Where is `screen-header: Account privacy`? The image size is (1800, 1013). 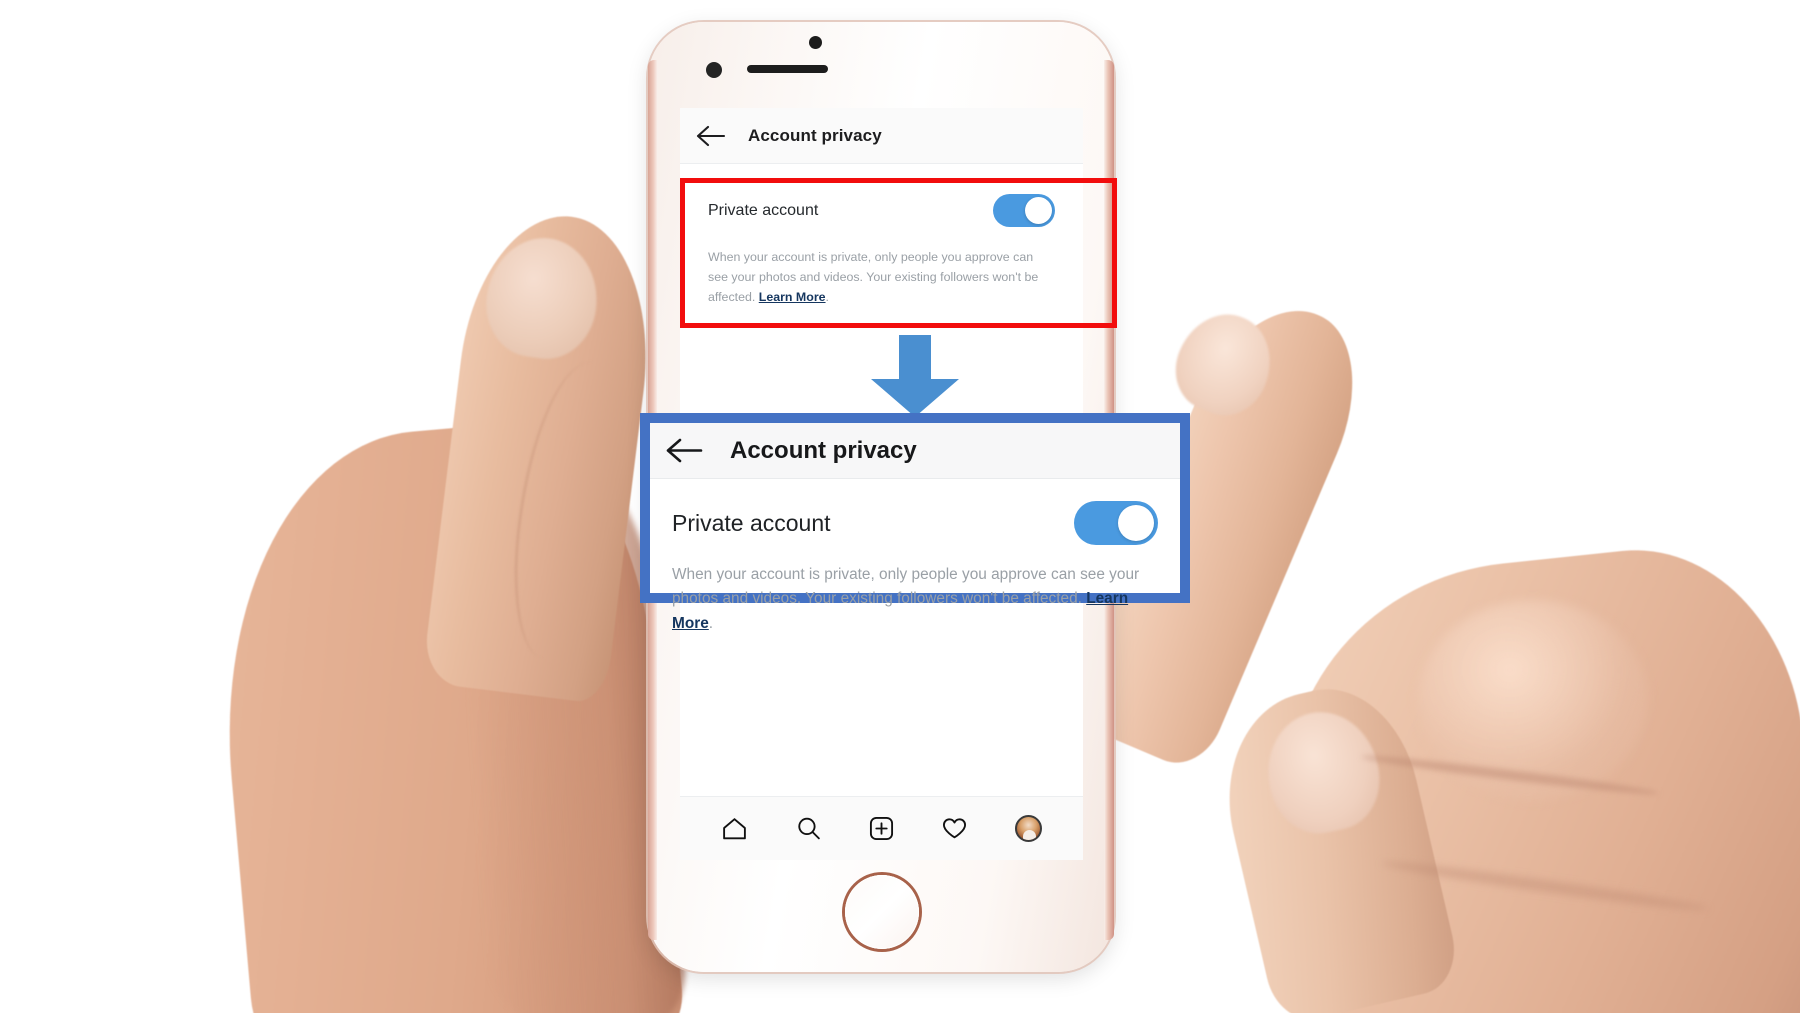
screen-header: Account privacy is located at coordinates (881, 136).